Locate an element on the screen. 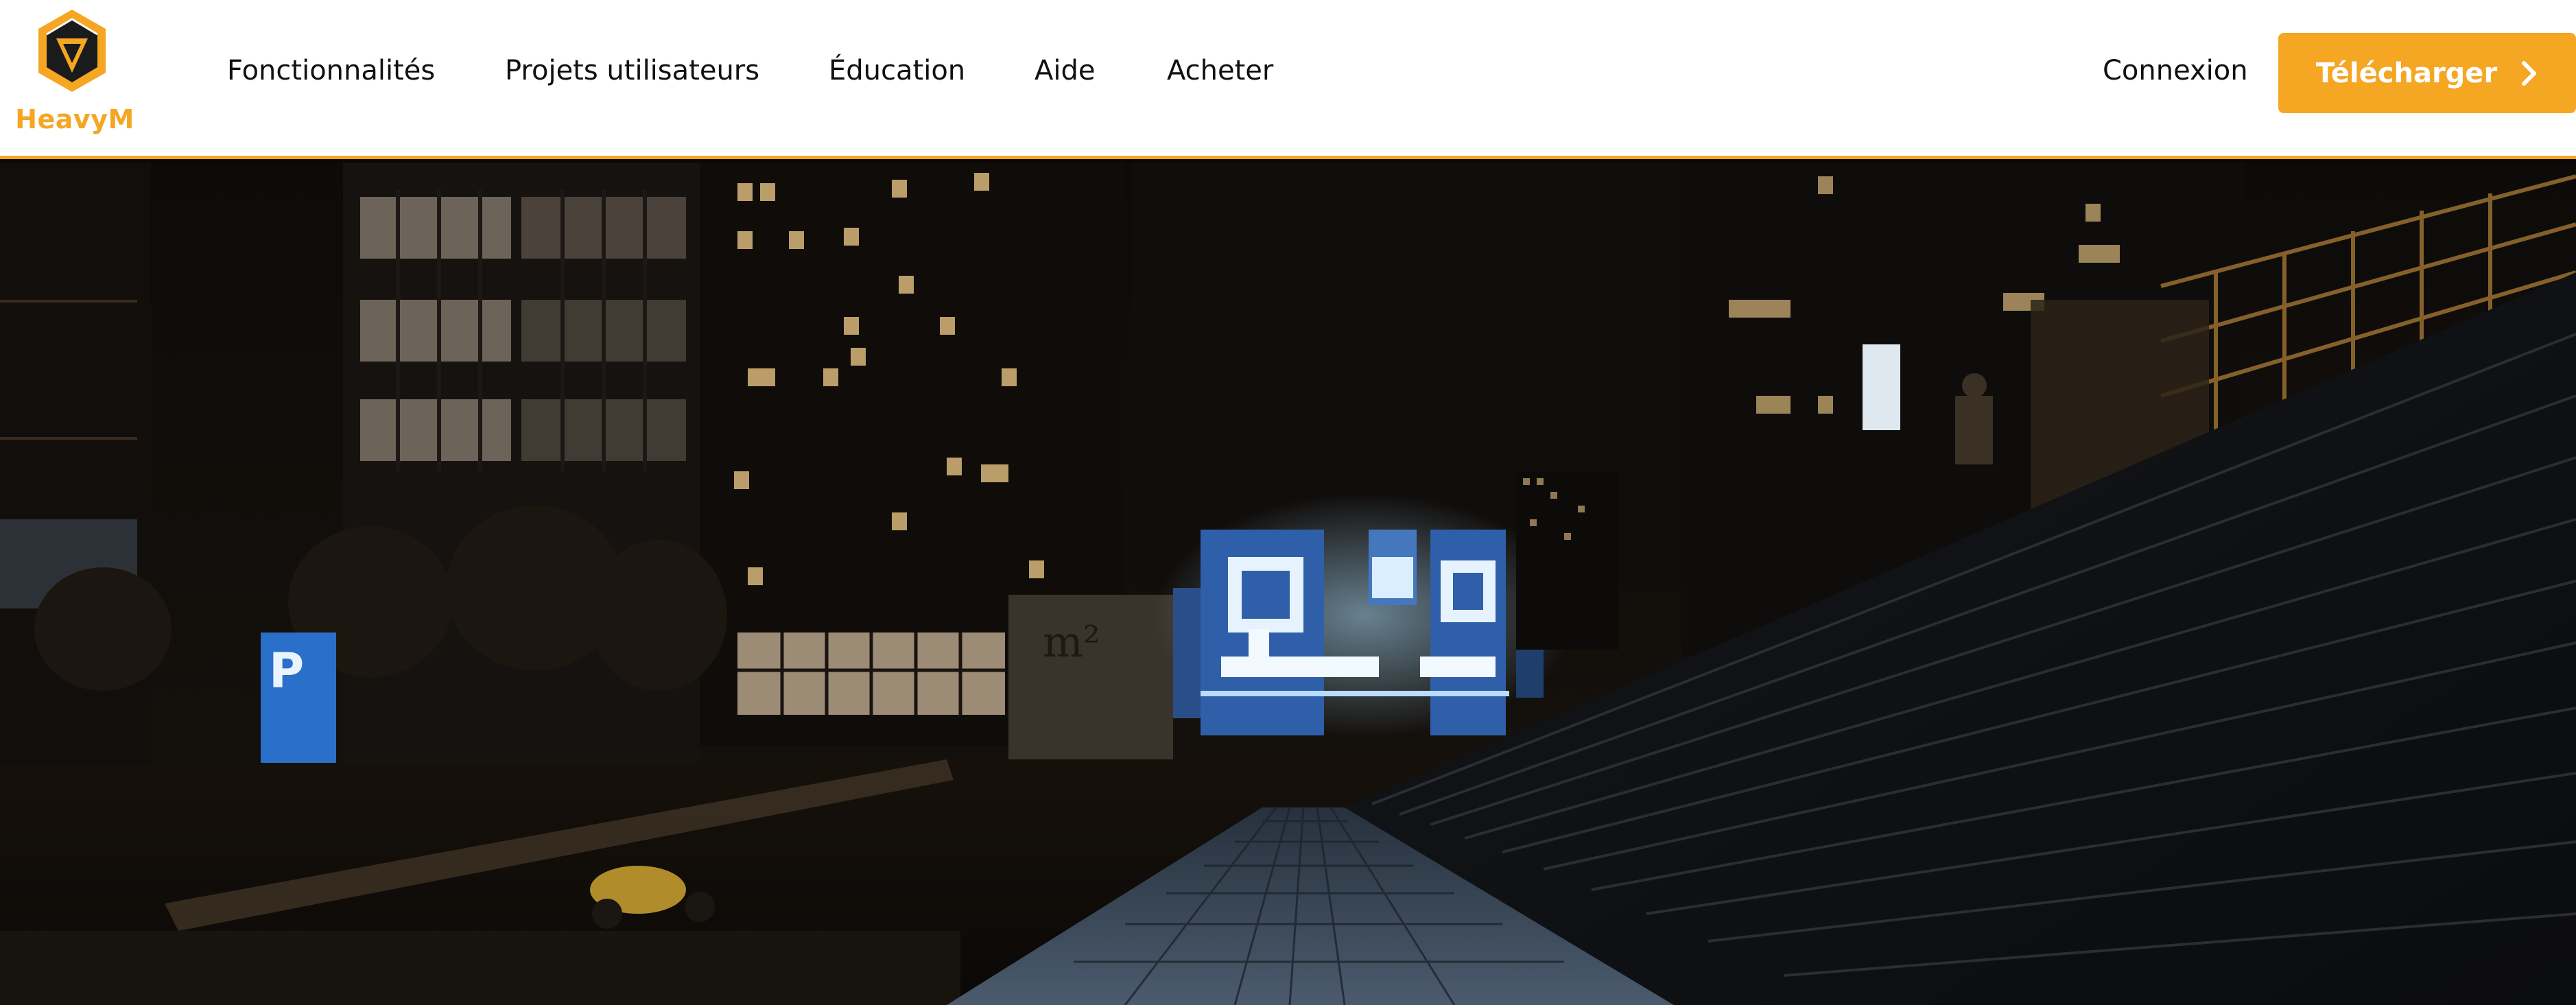  download-button: Télécharger is located at coordinates (2427, 73).